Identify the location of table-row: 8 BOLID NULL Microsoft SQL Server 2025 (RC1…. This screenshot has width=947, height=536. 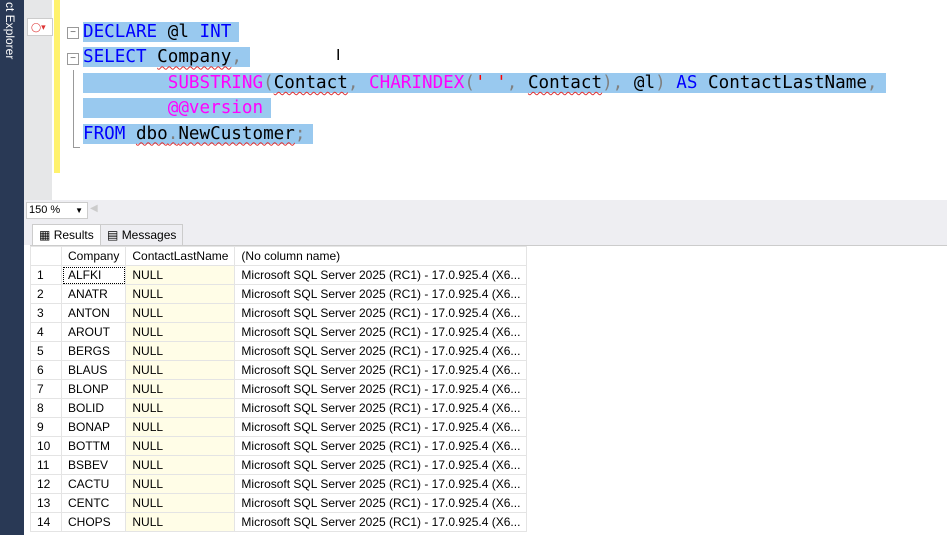
(279, 408).